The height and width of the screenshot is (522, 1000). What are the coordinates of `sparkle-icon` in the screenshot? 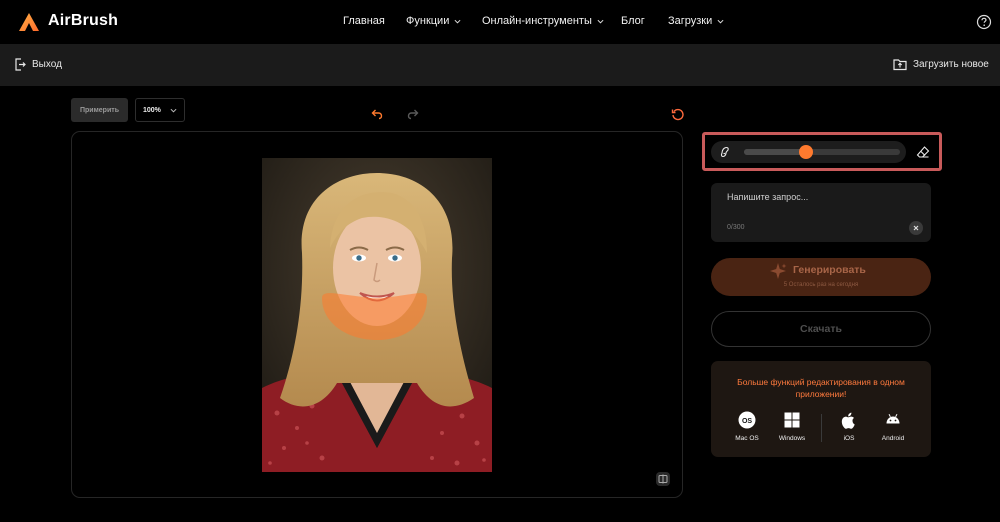 It's located at (778, 271).